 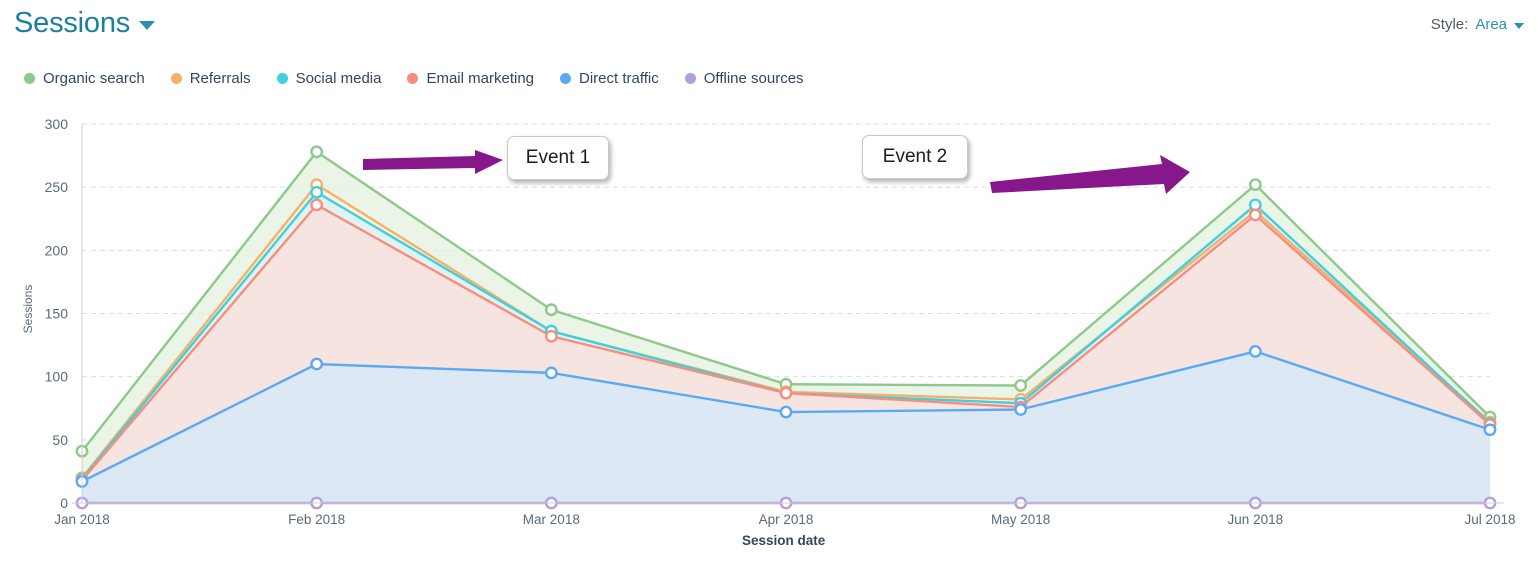 I want to click on chart-title-dropdown: Sessions, so click(x=85, y=23).